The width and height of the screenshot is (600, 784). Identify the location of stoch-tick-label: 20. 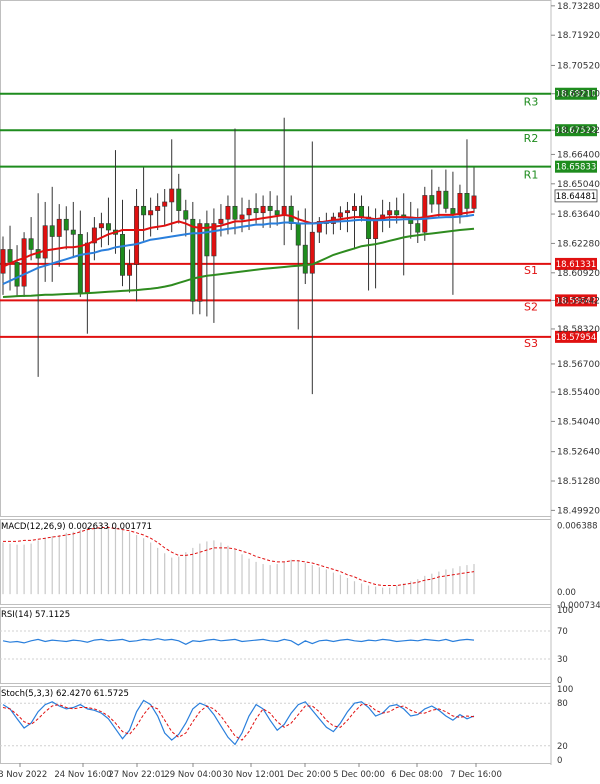
(562, 747).